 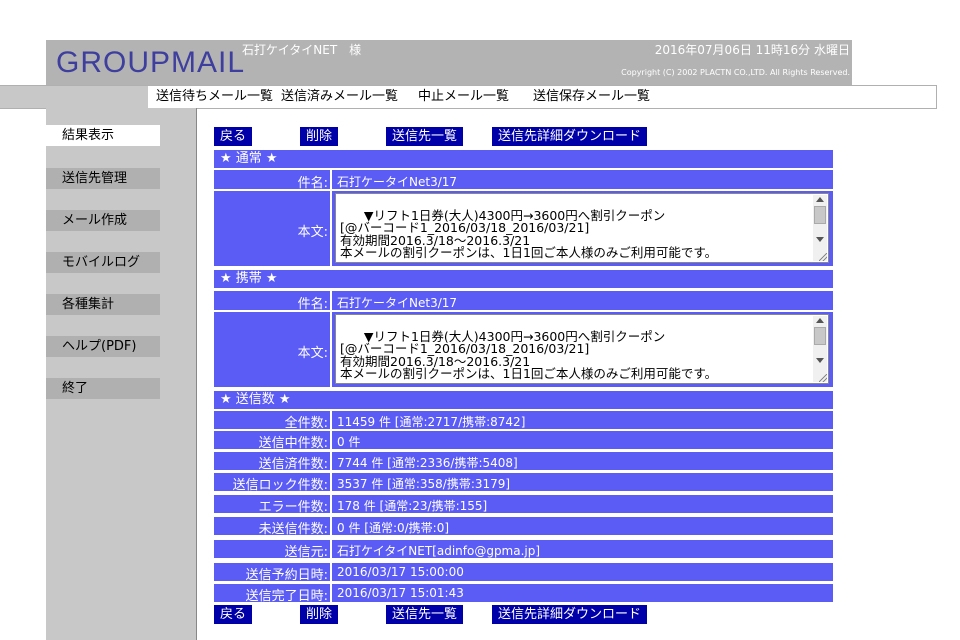 I want to click on sidebar-item-results: 結果表示, so click(x=103, y=135).